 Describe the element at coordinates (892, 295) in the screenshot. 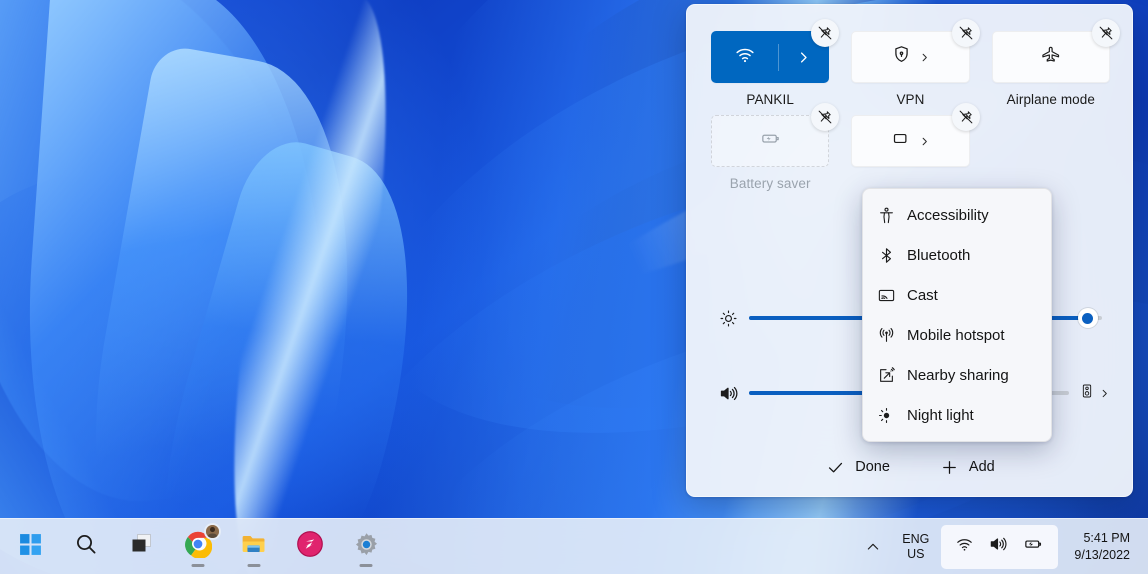

I see `cast-icon` at that location.